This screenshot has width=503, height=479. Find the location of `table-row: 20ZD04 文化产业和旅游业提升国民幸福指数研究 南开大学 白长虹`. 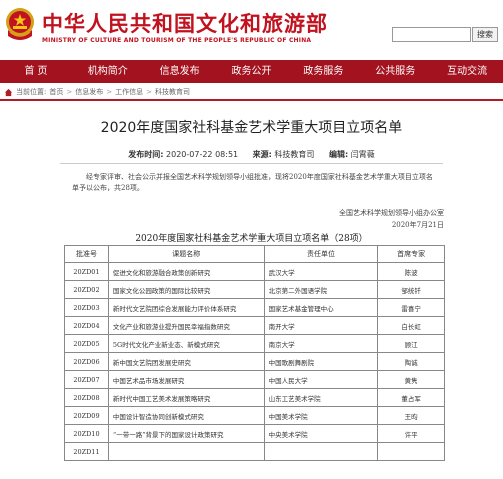

table-row: 20ZD04 文化产业和旅游业提升国民幸福指数研究 南开大学 白长虹 is located at coordinates (254, 325).